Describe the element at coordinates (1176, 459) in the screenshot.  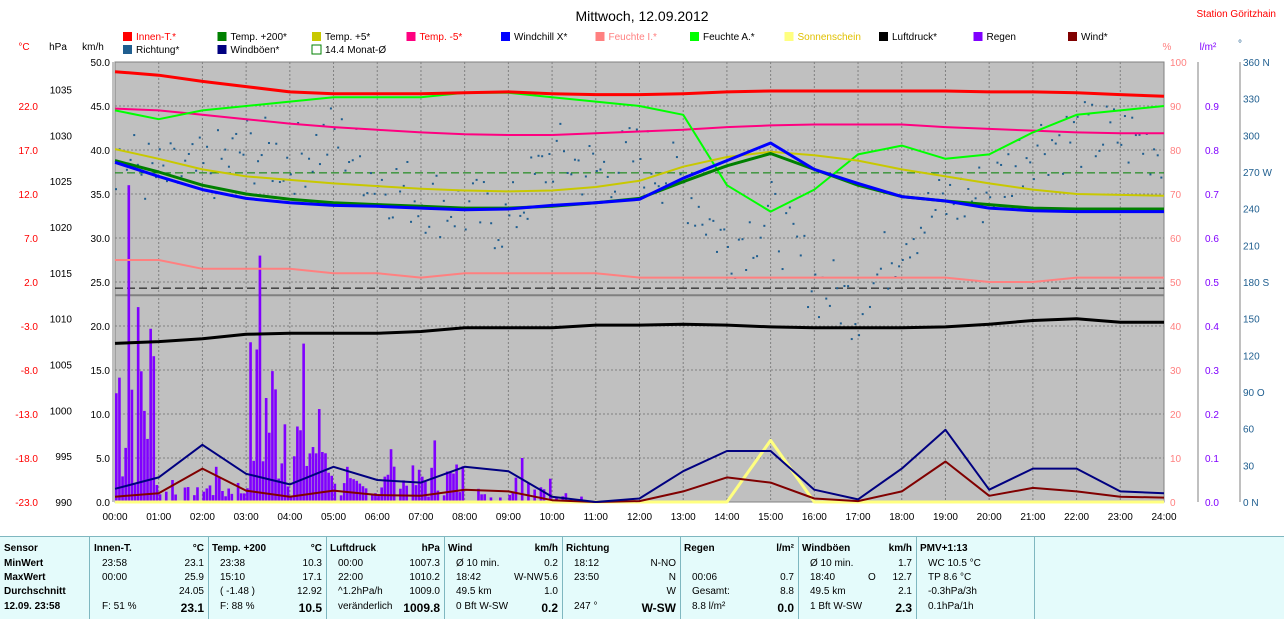
I see `tick-pct: 10` at that location.